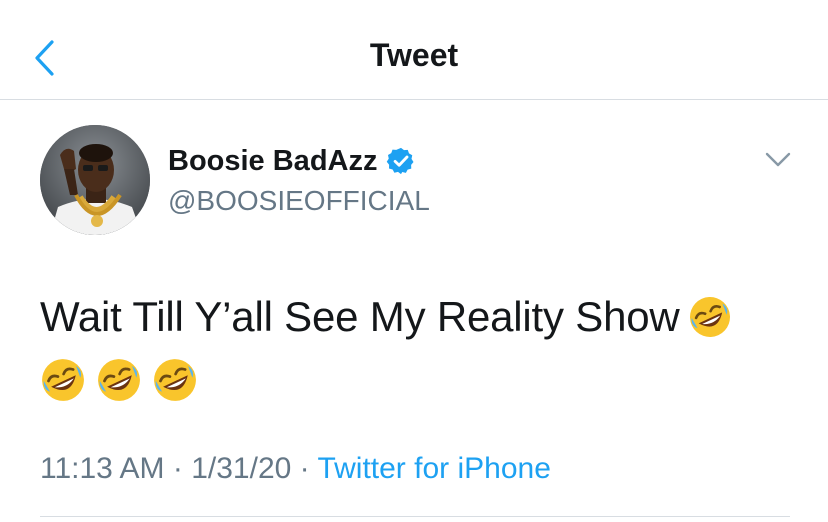  Describe the element at coordinates (295, 469) in the screenshot. I see `tweet-meta: 11:13 AM · 1/31/20 · Twitter for iPhone` at that location.